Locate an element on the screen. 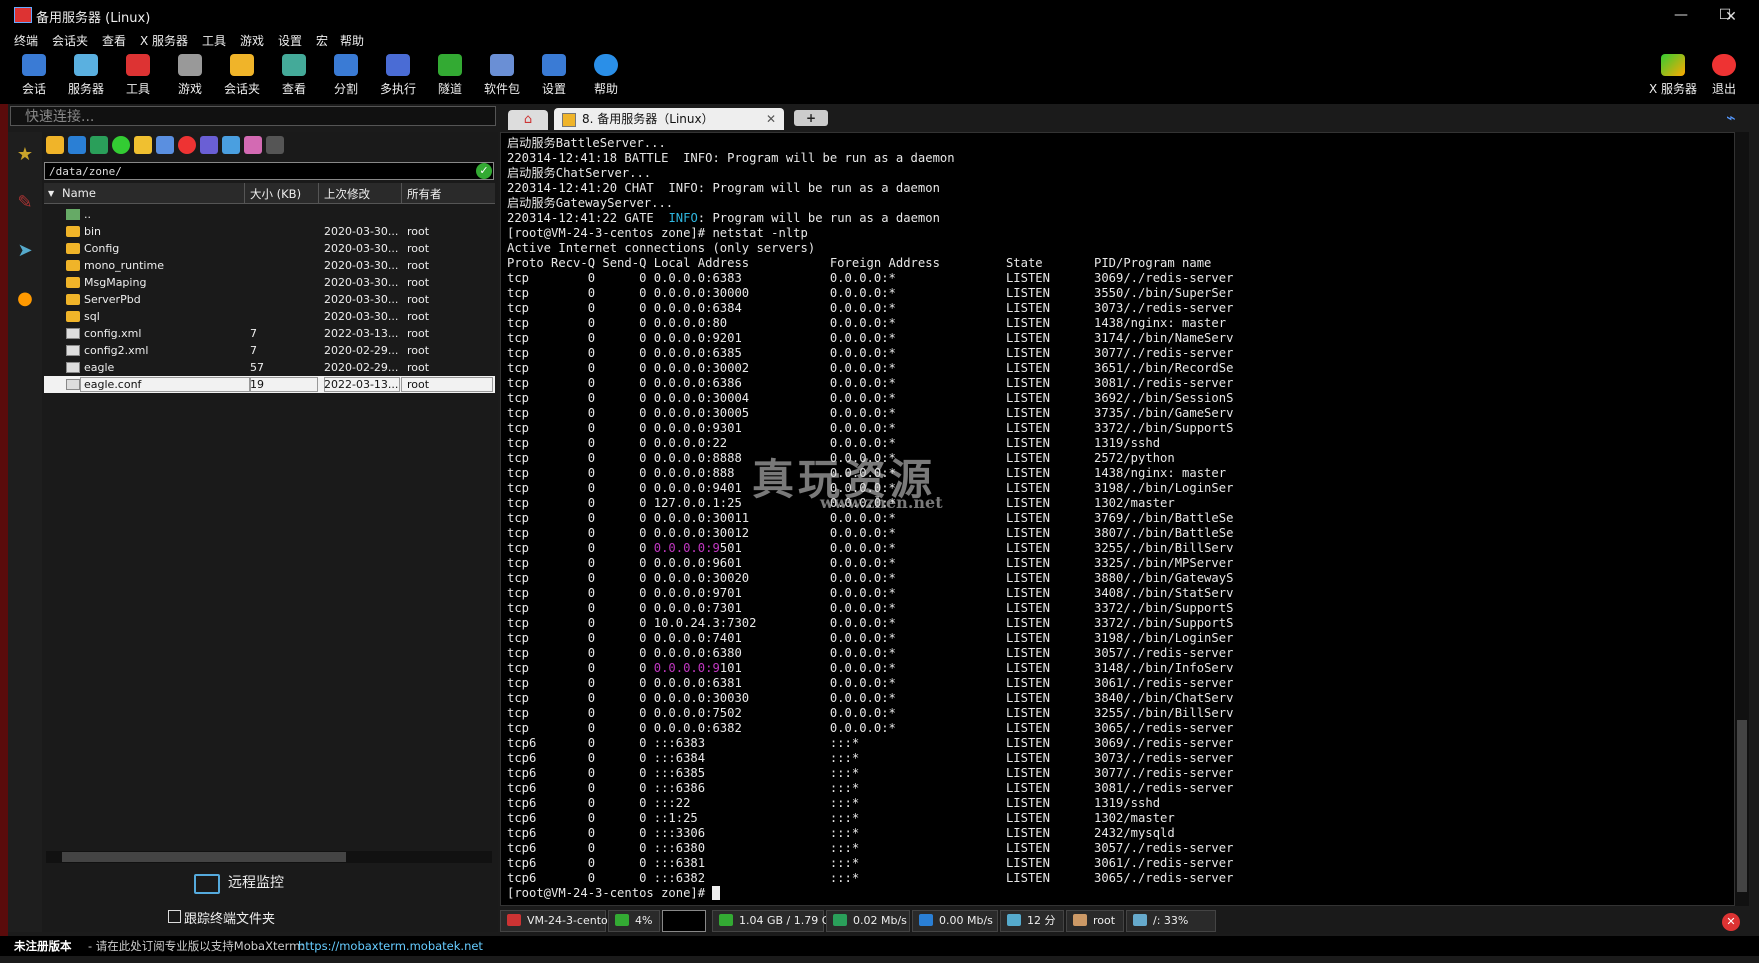  session-icon is located at coordinates (34, 65).